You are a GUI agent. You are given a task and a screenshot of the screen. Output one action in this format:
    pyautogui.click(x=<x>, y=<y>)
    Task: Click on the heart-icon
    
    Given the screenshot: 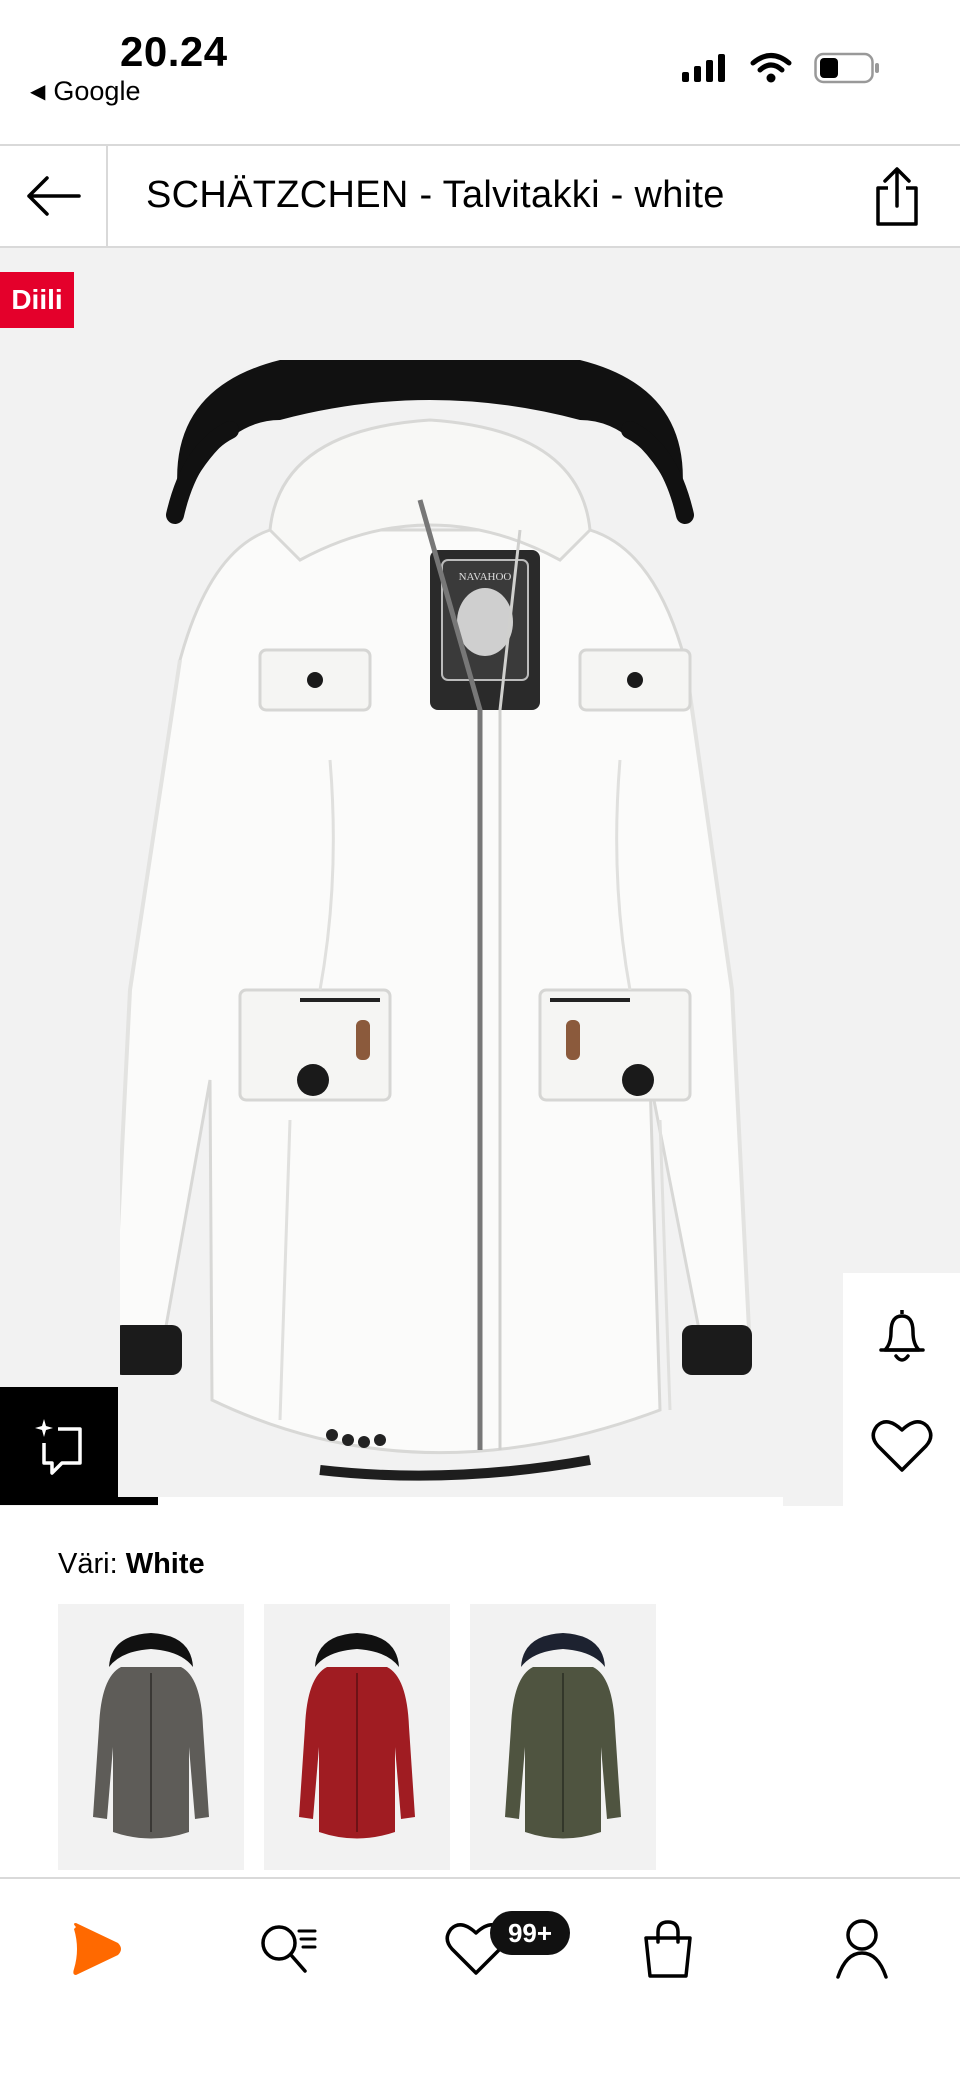 What is the action you would take?
    pyautogui.click(x=901, y=1446)
    